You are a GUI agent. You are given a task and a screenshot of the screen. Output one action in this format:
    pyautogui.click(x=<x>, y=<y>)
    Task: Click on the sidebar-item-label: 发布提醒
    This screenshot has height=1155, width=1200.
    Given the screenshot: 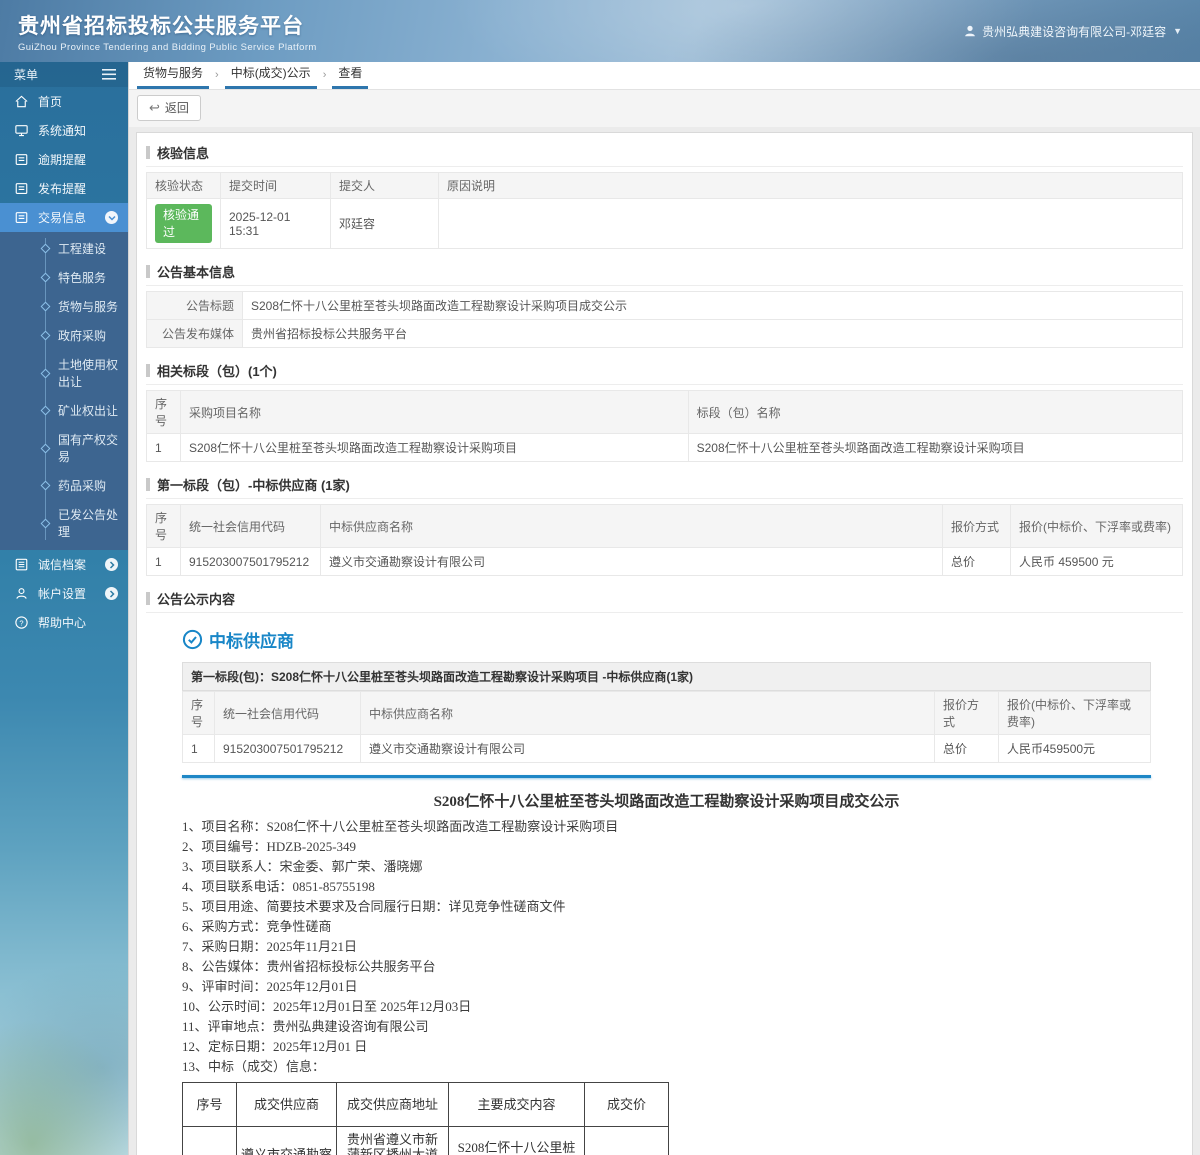 What is the action you would take?
    pyautogui.click(x=62, y=189)
    